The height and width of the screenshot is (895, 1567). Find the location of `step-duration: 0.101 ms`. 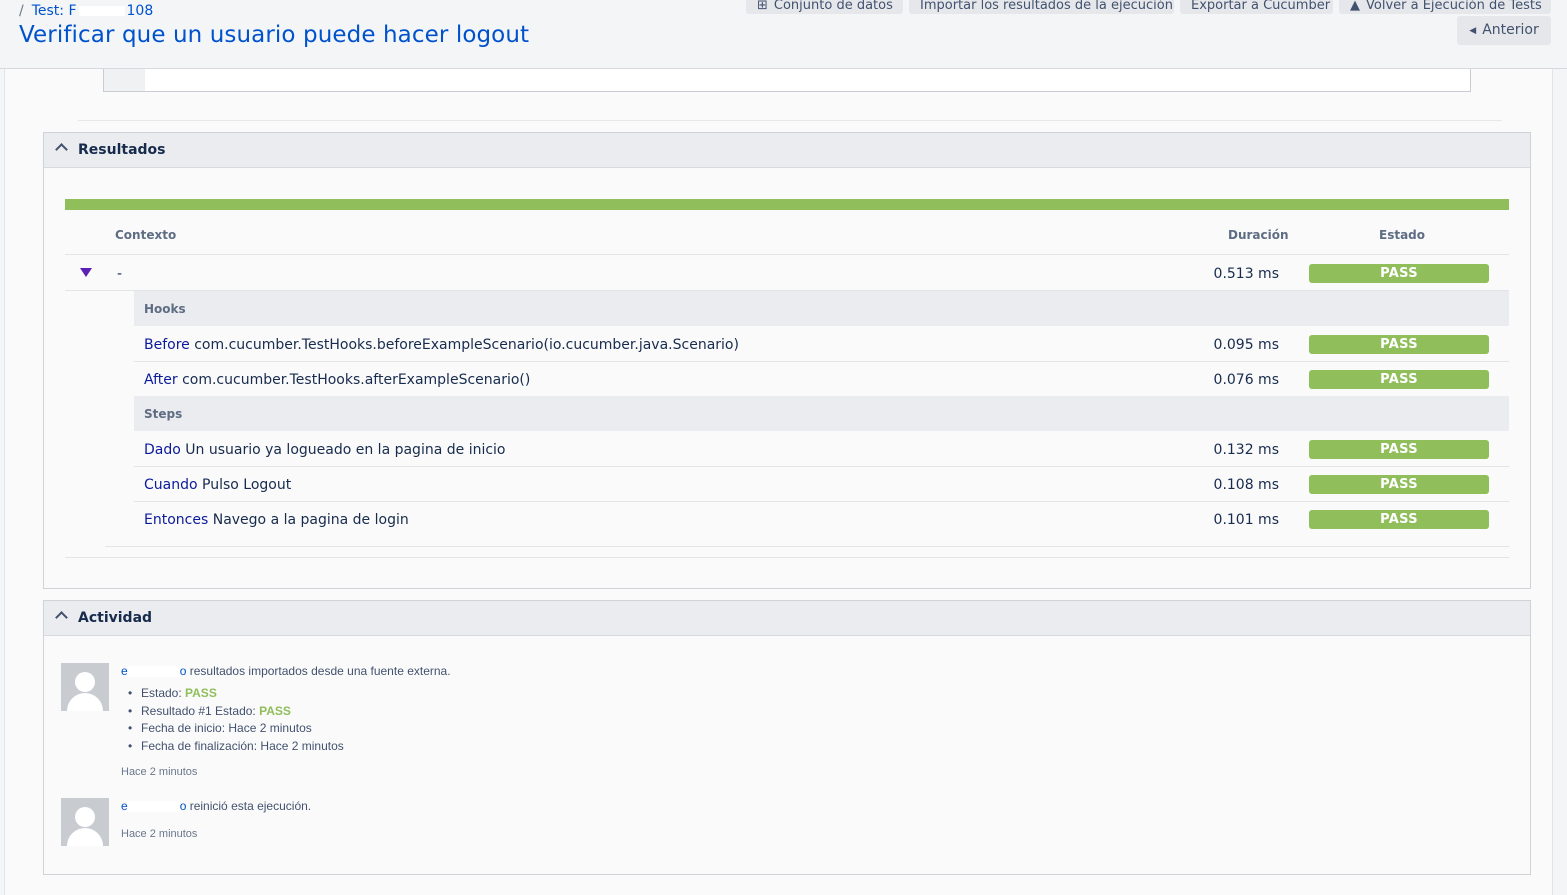

step-duration: 0.101 ms is located at coordinates (1246, 520).